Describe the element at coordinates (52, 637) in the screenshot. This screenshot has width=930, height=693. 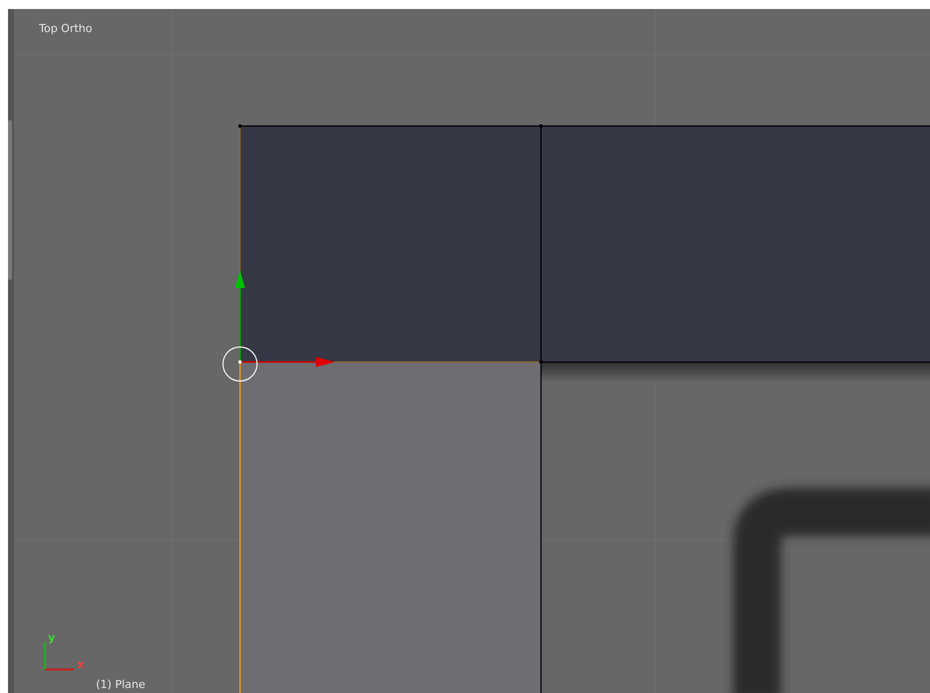
I see `axis-label: y` at that location.